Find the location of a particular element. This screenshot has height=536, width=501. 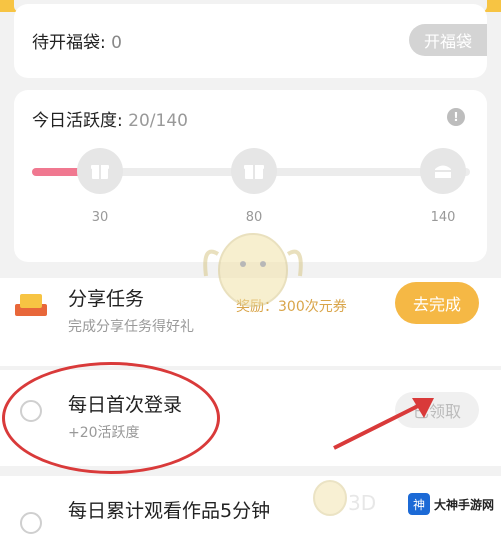

mascot-watermark-icon is located at coordinates (253, 270).